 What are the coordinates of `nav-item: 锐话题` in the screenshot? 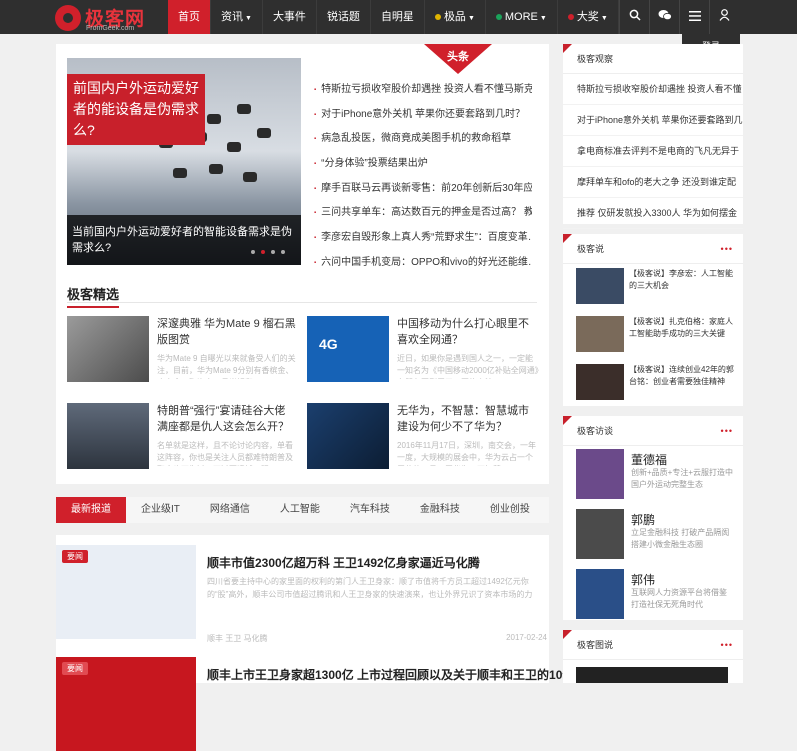 It's located at (344, 17).